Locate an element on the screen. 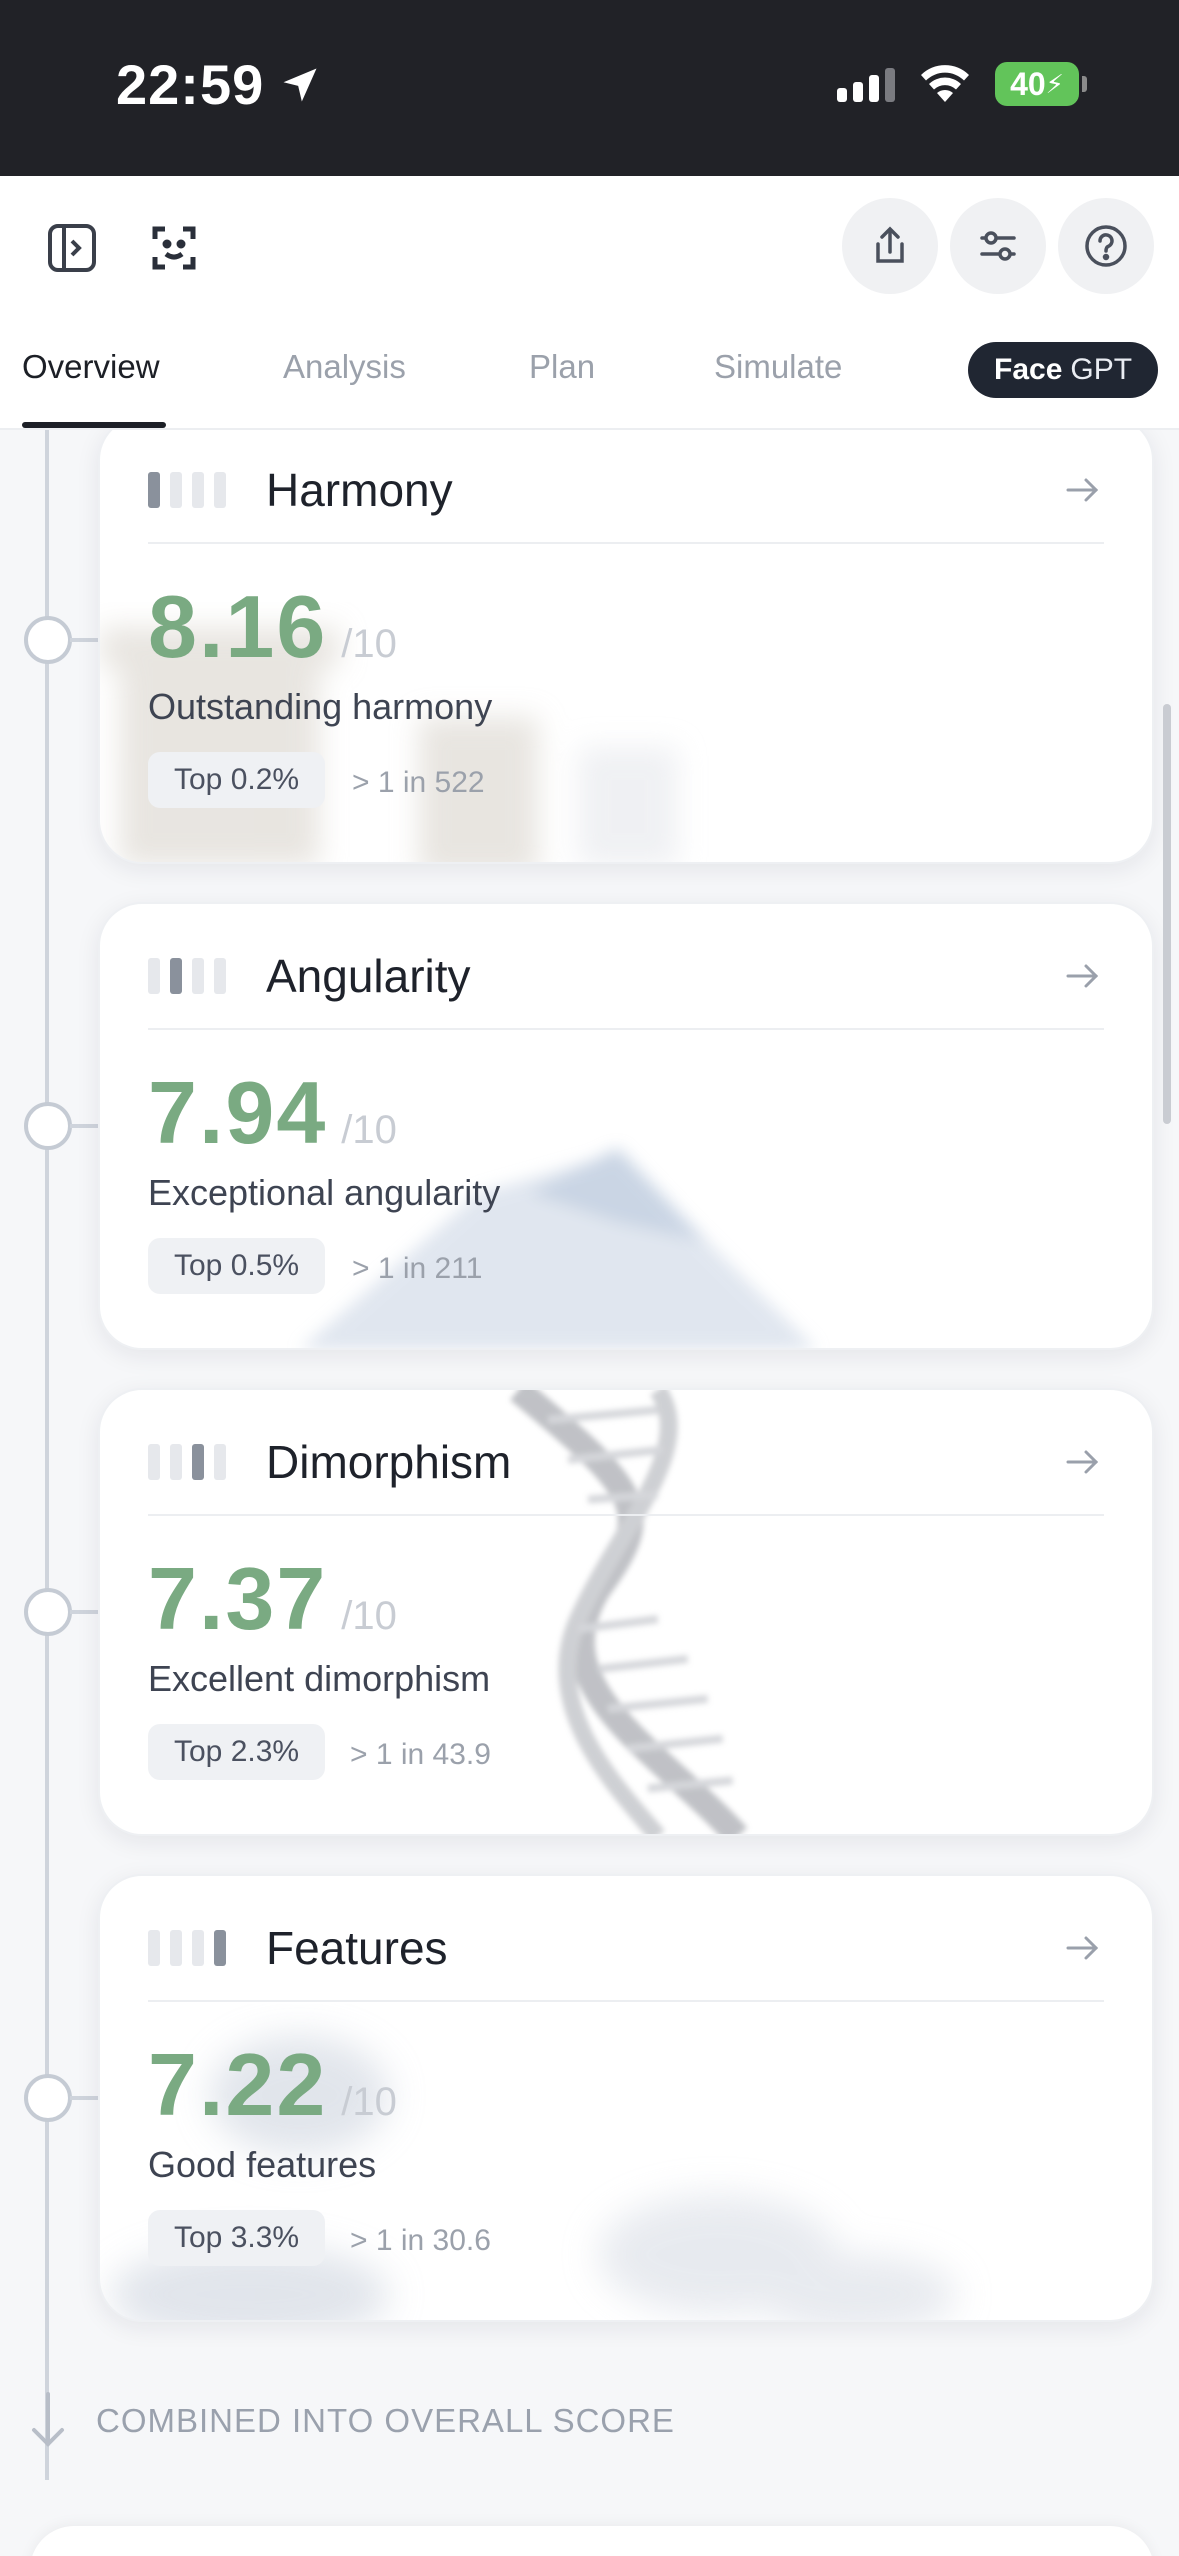  location-arrow-icon is located at coordinates (300, 84).